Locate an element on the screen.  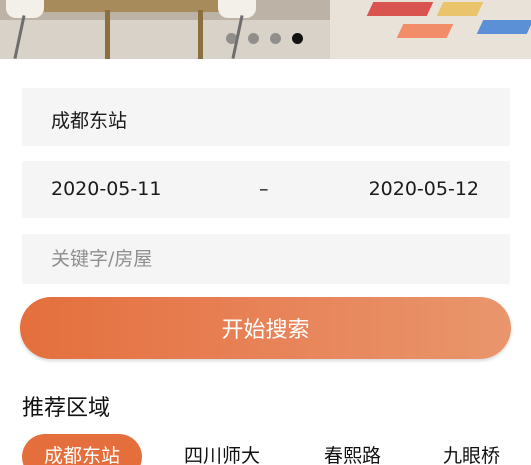
chip-label: 九眼桥 is located at coordinates (472, 455).